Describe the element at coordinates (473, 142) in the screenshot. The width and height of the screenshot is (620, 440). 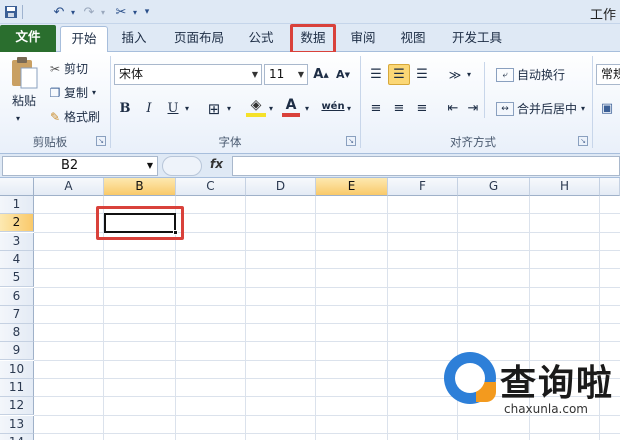
I see `alignment-group-label: 对齐方式` at that location.